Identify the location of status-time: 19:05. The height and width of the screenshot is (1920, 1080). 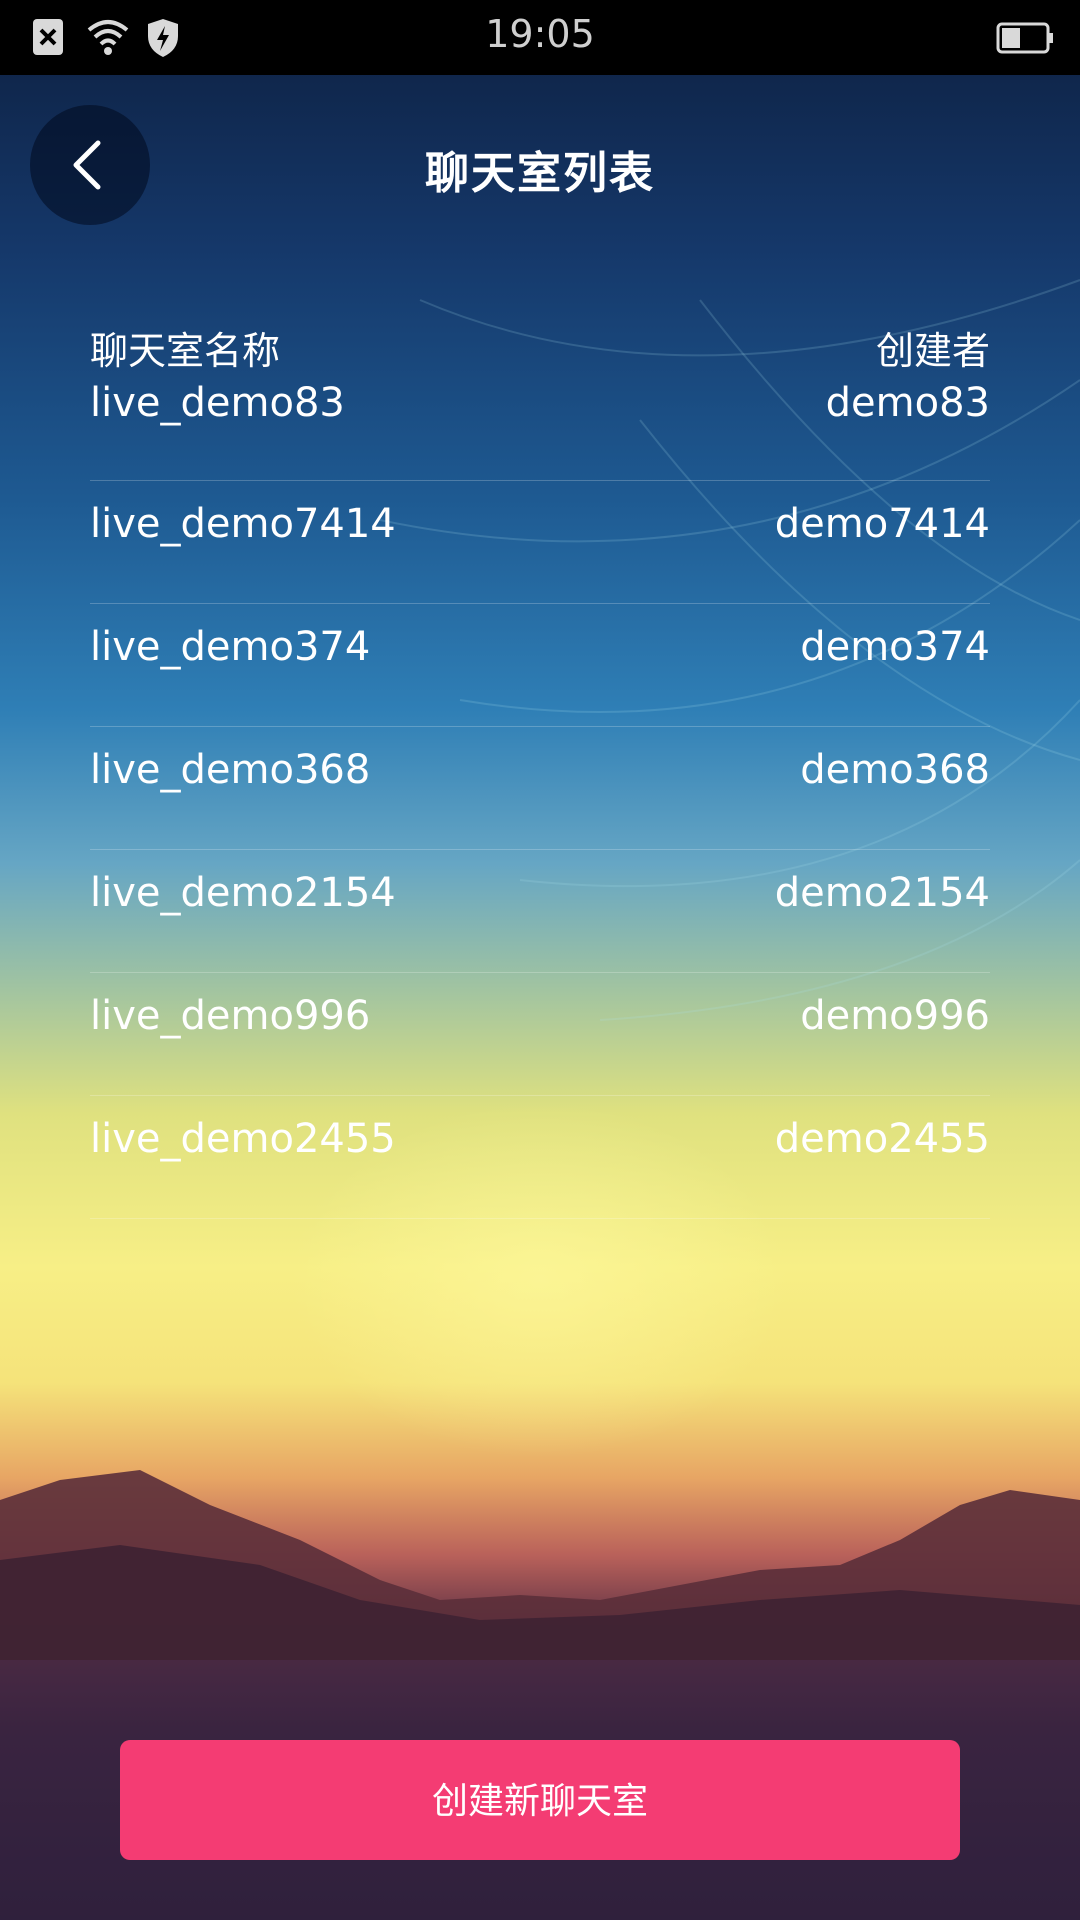
(540, 34).